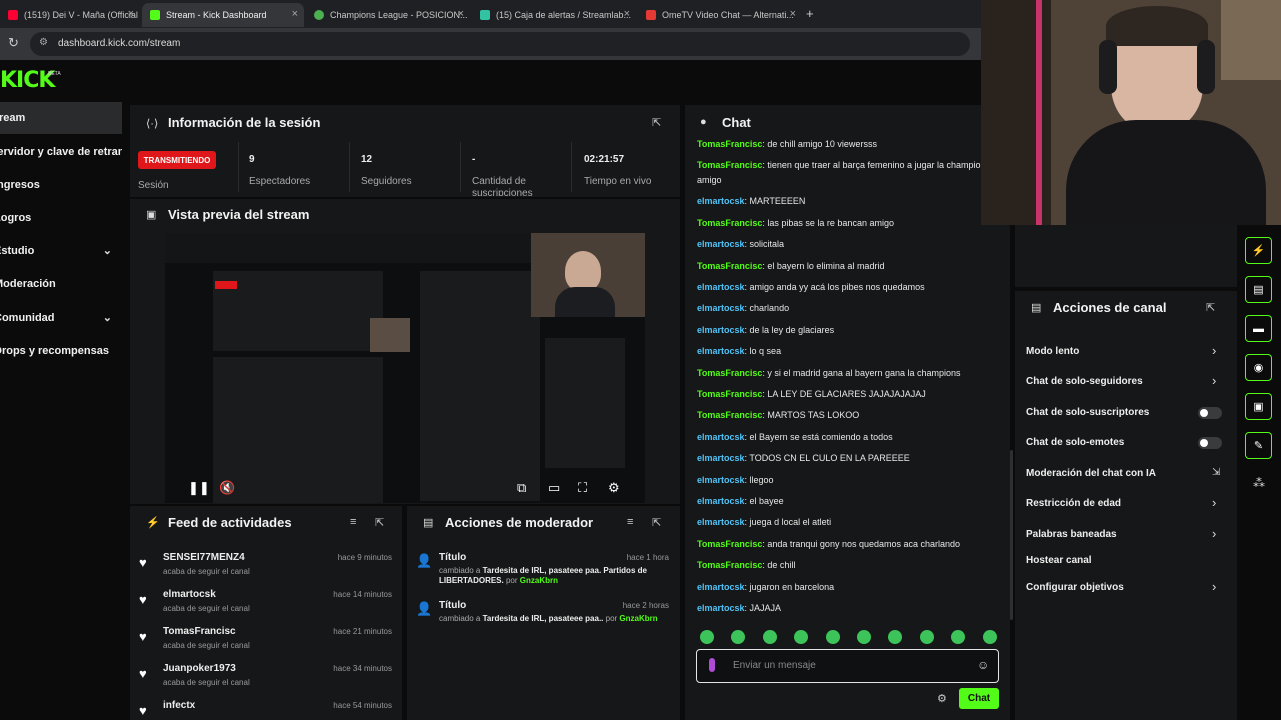 The height and width of the screenshot is (720, 1281). What do you see at coordinates (1259, 483) in the screenshot?
I see `share-icon: ⁂` at bounding box center [1259, 483].